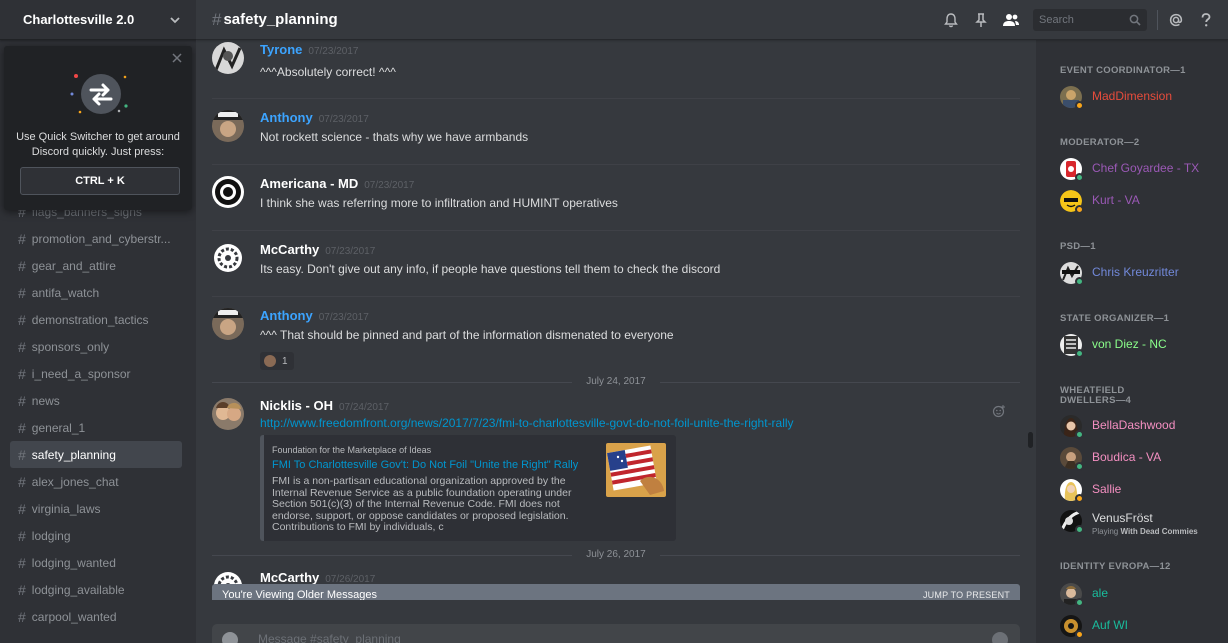 The width and height of the screenshot is (1228, 643). I want to click on older-messages-label: You're Viewing Older Messages, so click(299, 594).